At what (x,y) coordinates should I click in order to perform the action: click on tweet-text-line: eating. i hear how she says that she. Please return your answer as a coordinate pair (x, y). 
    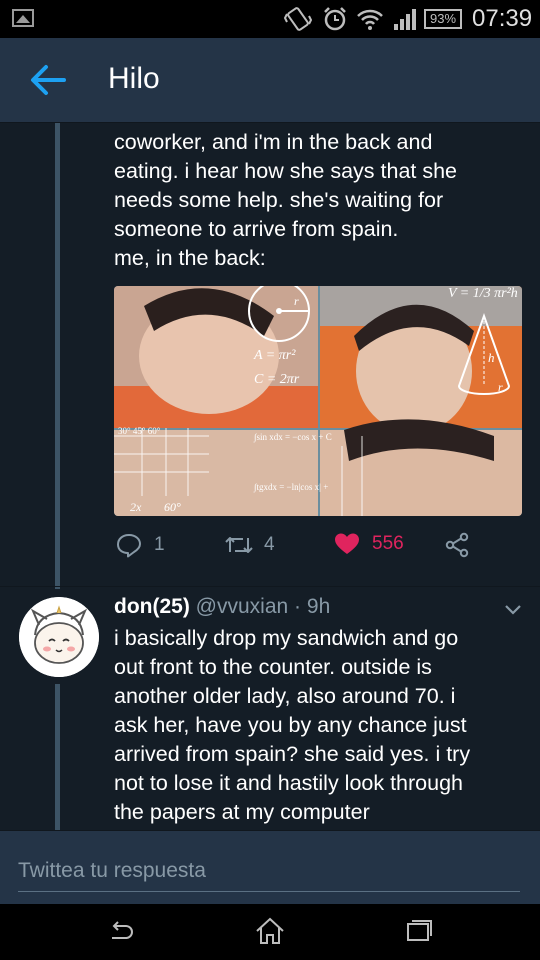
    Looking at the image, I should click on (286, 171).